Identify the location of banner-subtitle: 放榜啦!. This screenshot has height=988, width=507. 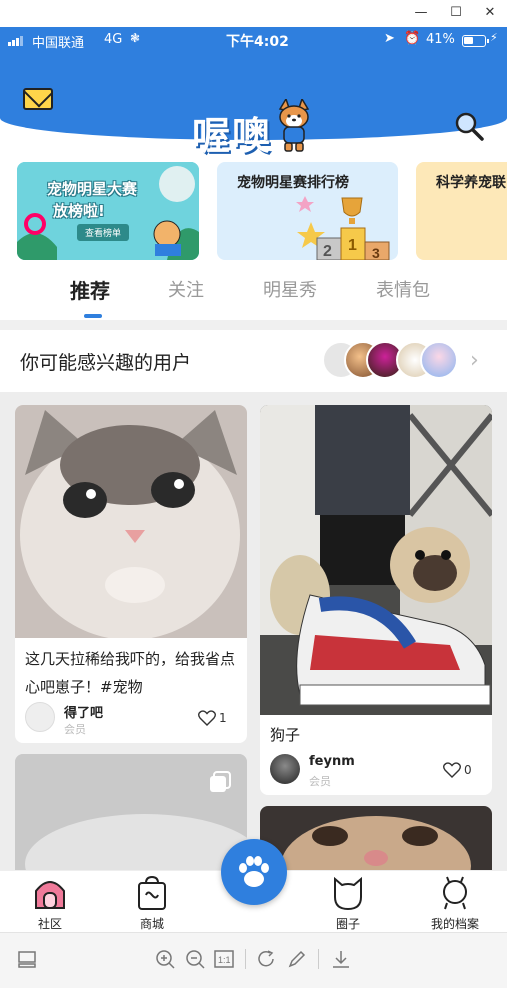
(79, 211).